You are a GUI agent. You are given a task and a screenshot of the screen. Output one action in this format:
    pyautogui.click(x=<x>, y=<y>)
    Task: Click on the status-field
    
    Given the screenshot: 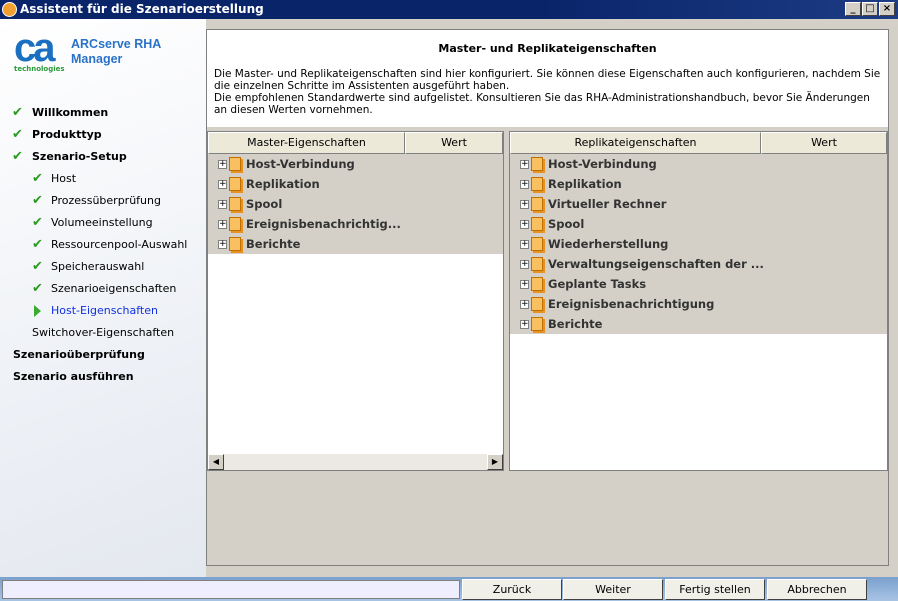 What is the action you would take?
    pyautogui.click(x=231, y=589)
    